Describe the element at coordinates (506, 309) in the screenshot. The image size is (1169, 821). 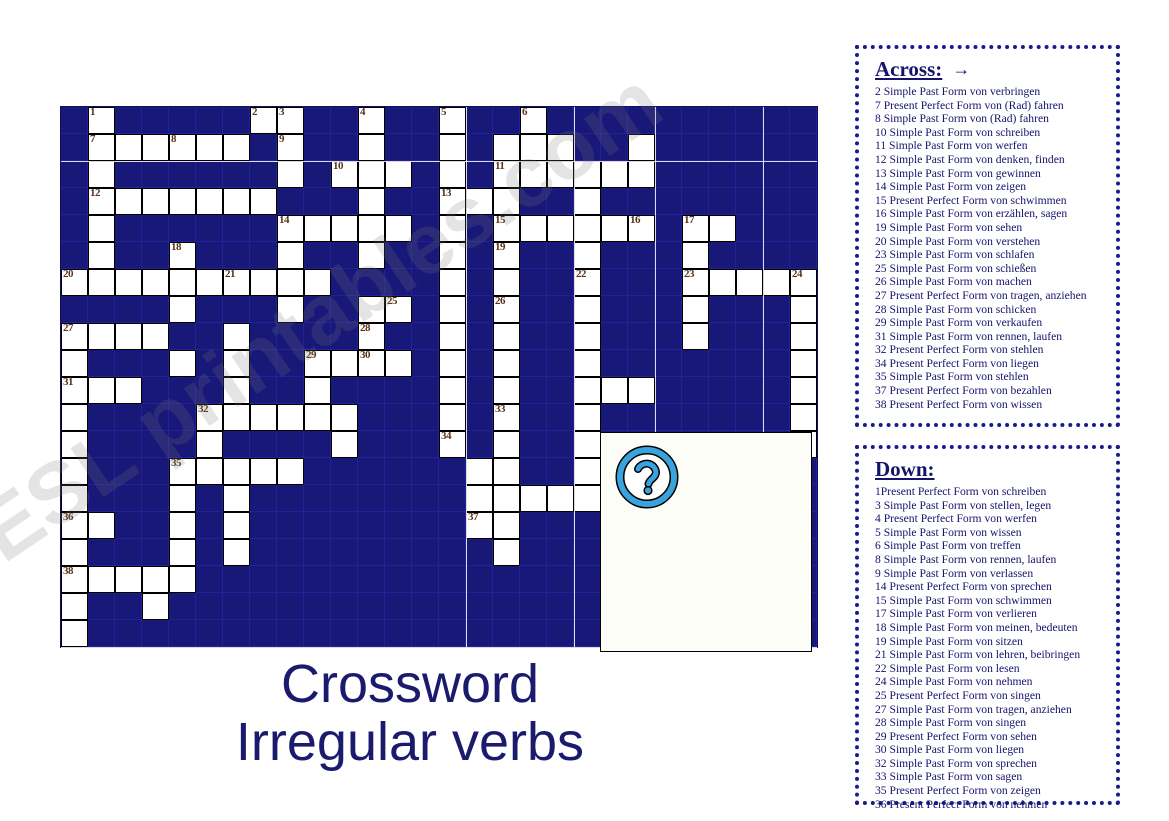
I see `crossword-cell-open: 26` at that location.